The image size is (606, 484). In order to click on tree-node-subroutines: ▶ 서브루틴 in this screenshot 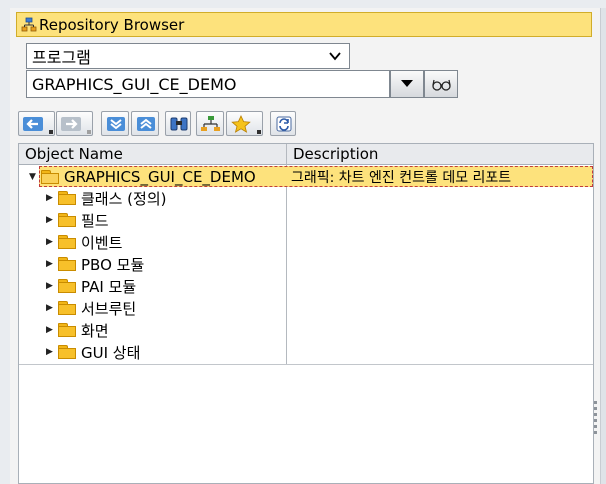, I will do `click(91, 308)`.